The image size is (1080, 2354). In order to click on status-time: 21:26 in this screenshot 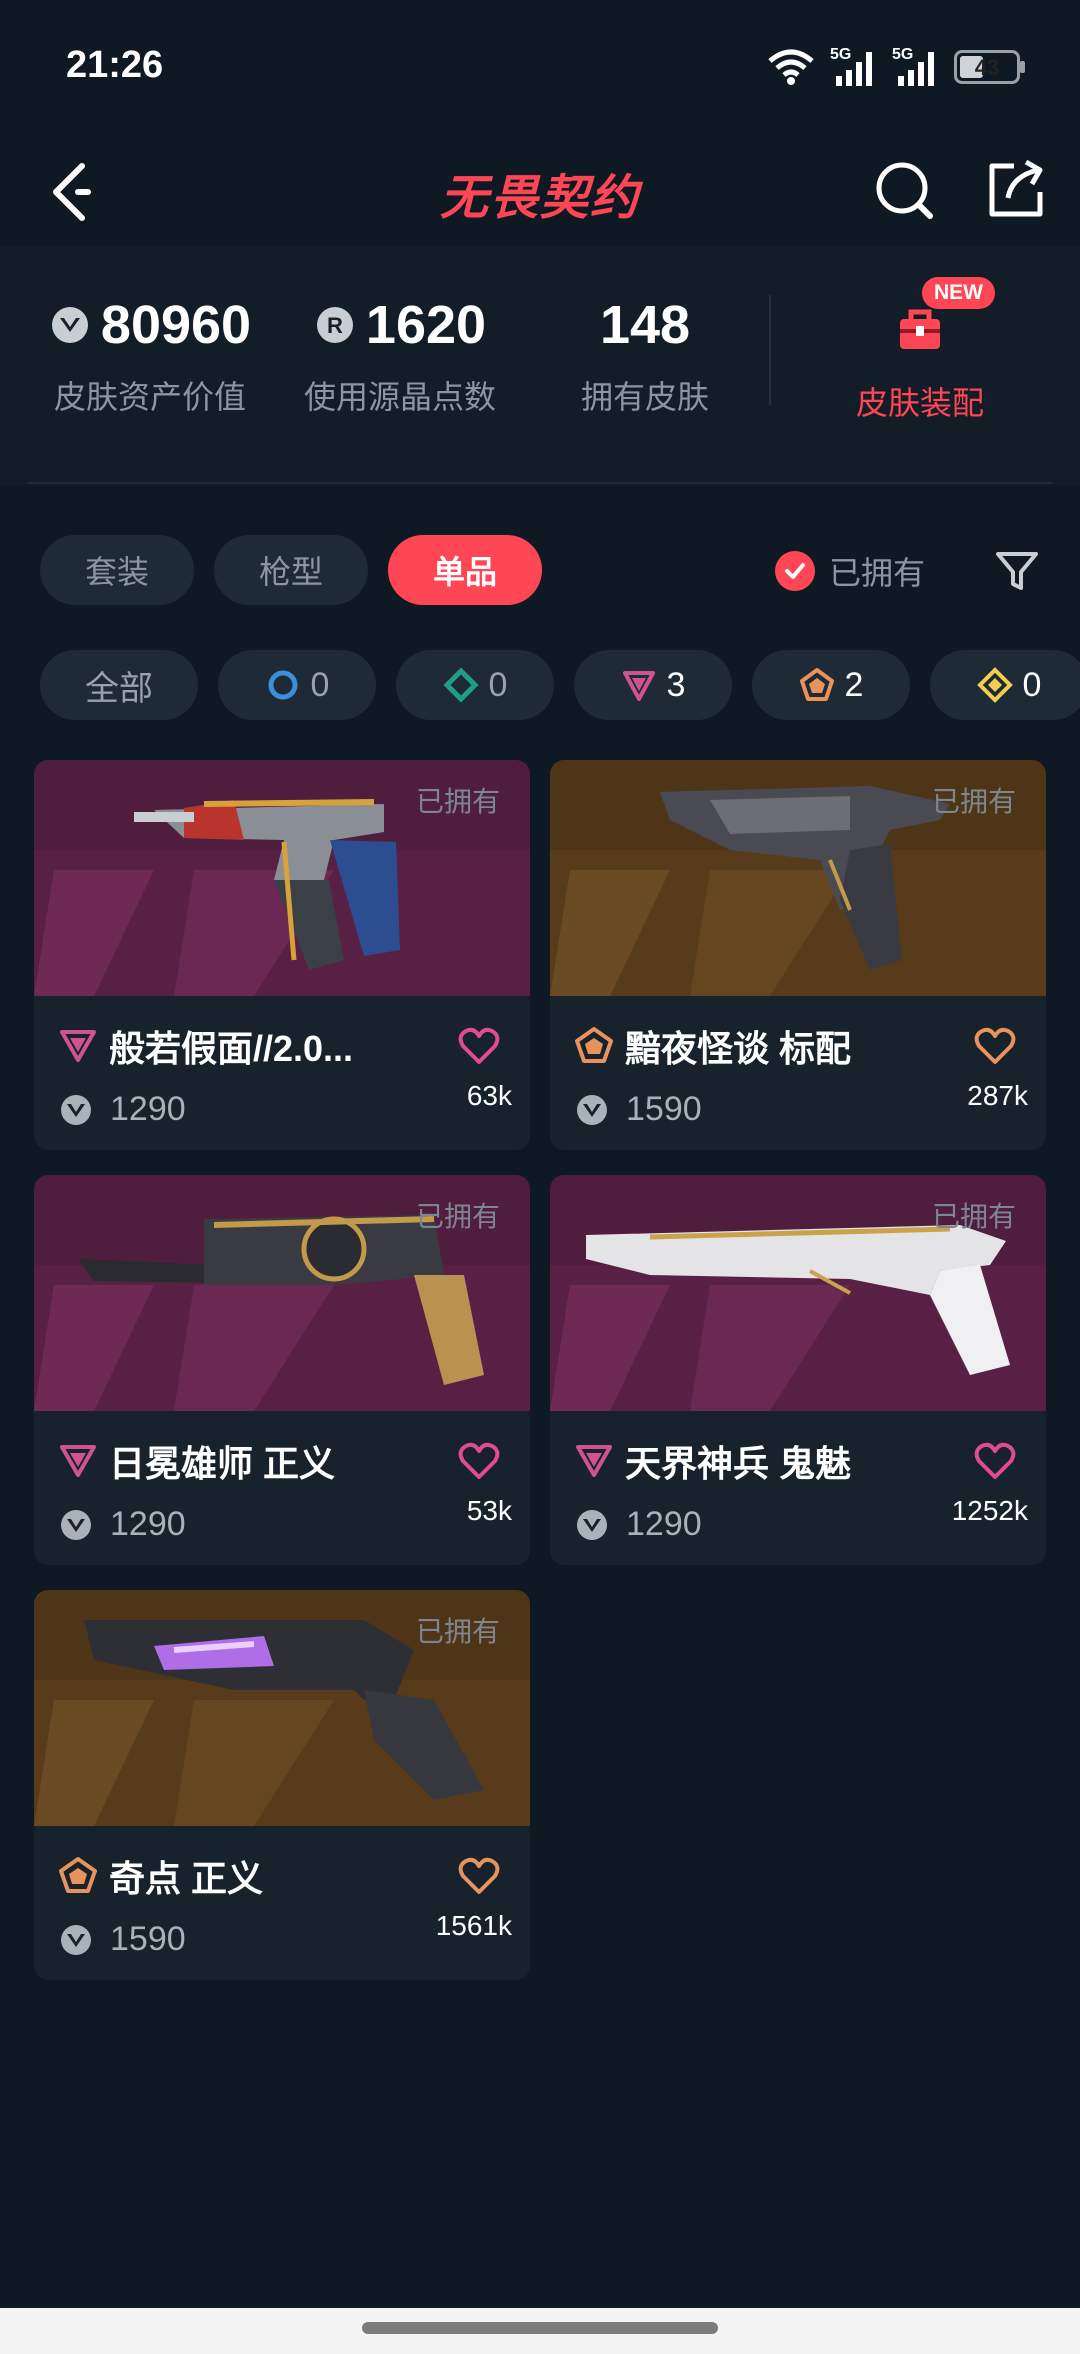, I will do `click(115, 65)`.